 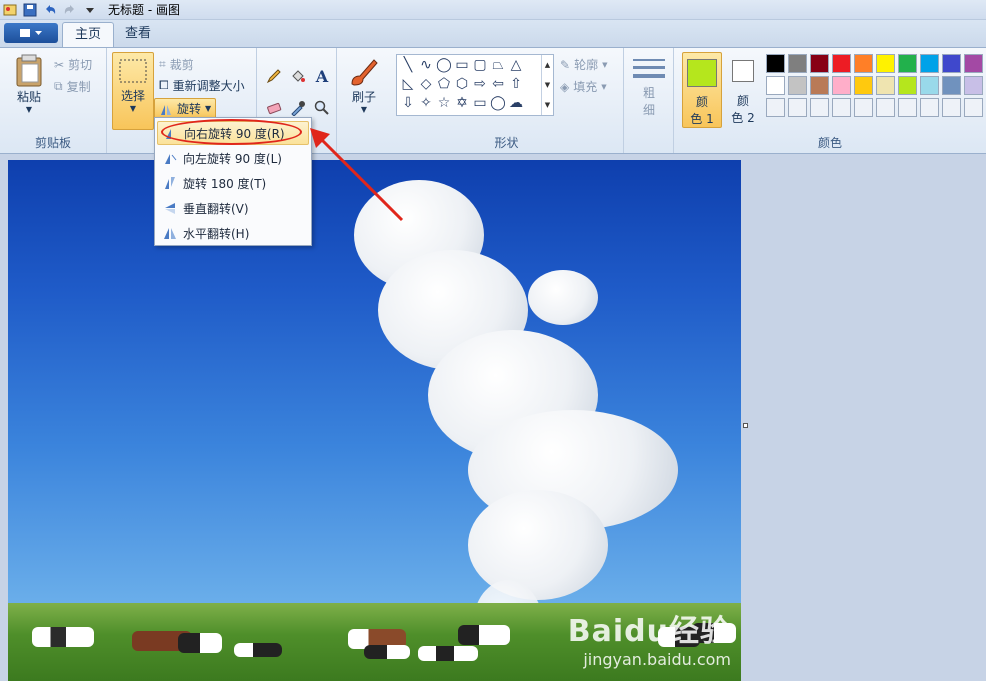 What do you see at coordinates (233, 183) in the screenshot?
I see `menu-rotate-180: 旋转 180 度(T)` at bounding box center [233, 183].